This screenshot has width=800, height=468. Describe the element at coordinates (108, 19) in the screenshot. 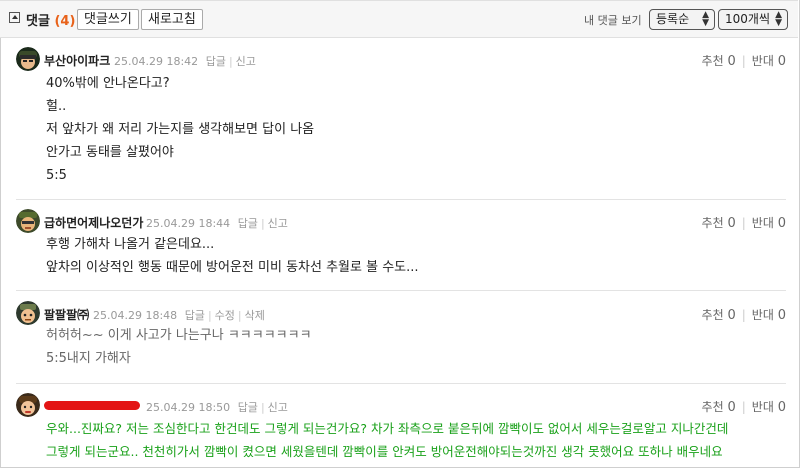

I see `write-comment-button: 댓글쓰기` at that location.